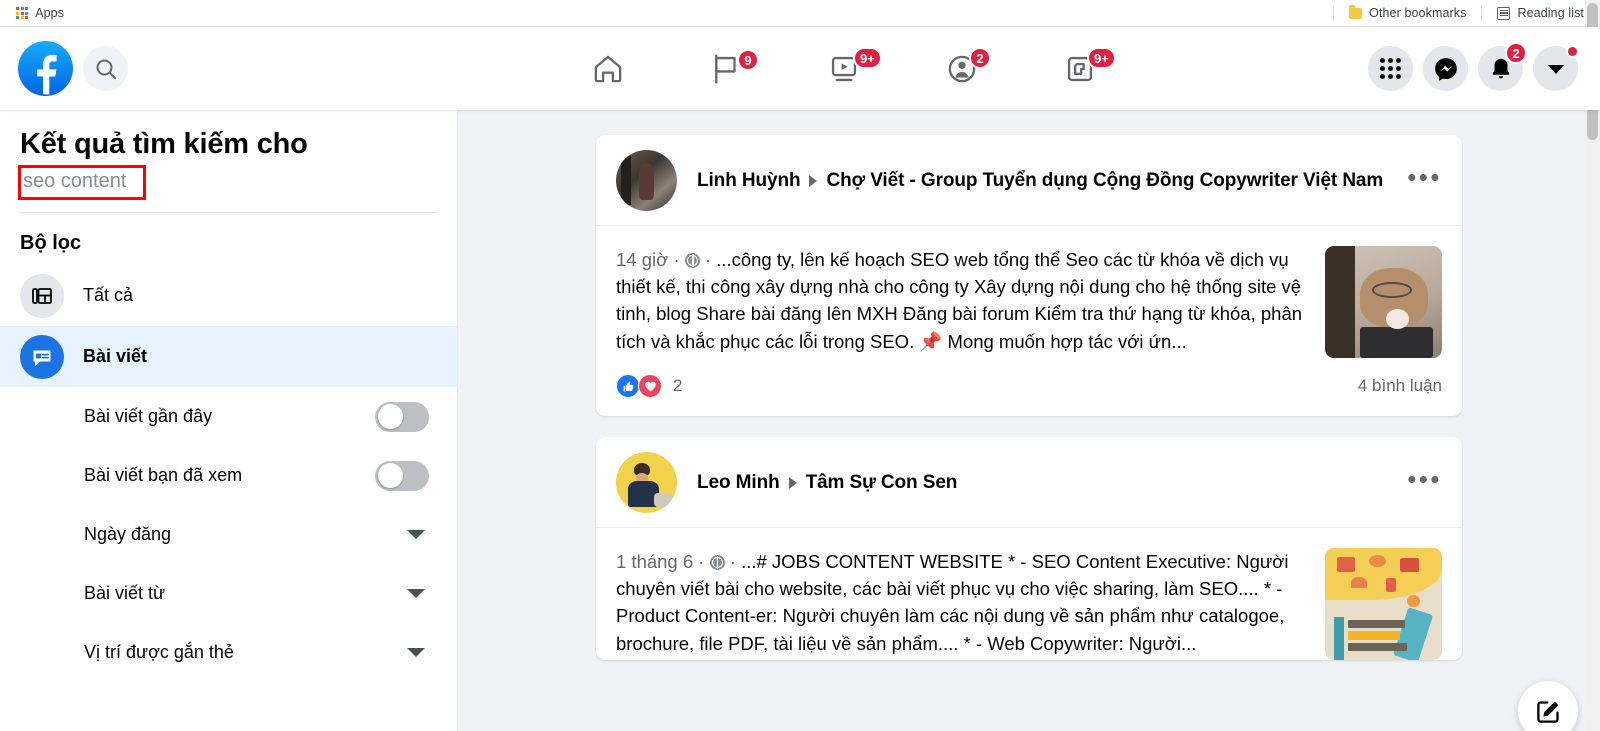 The height and width of the screenshot is (731, 1600). Describe the element at coordinates (128, 534) in the screenshot. I see `filter-post-date-label: Ngày đăng` at that location.